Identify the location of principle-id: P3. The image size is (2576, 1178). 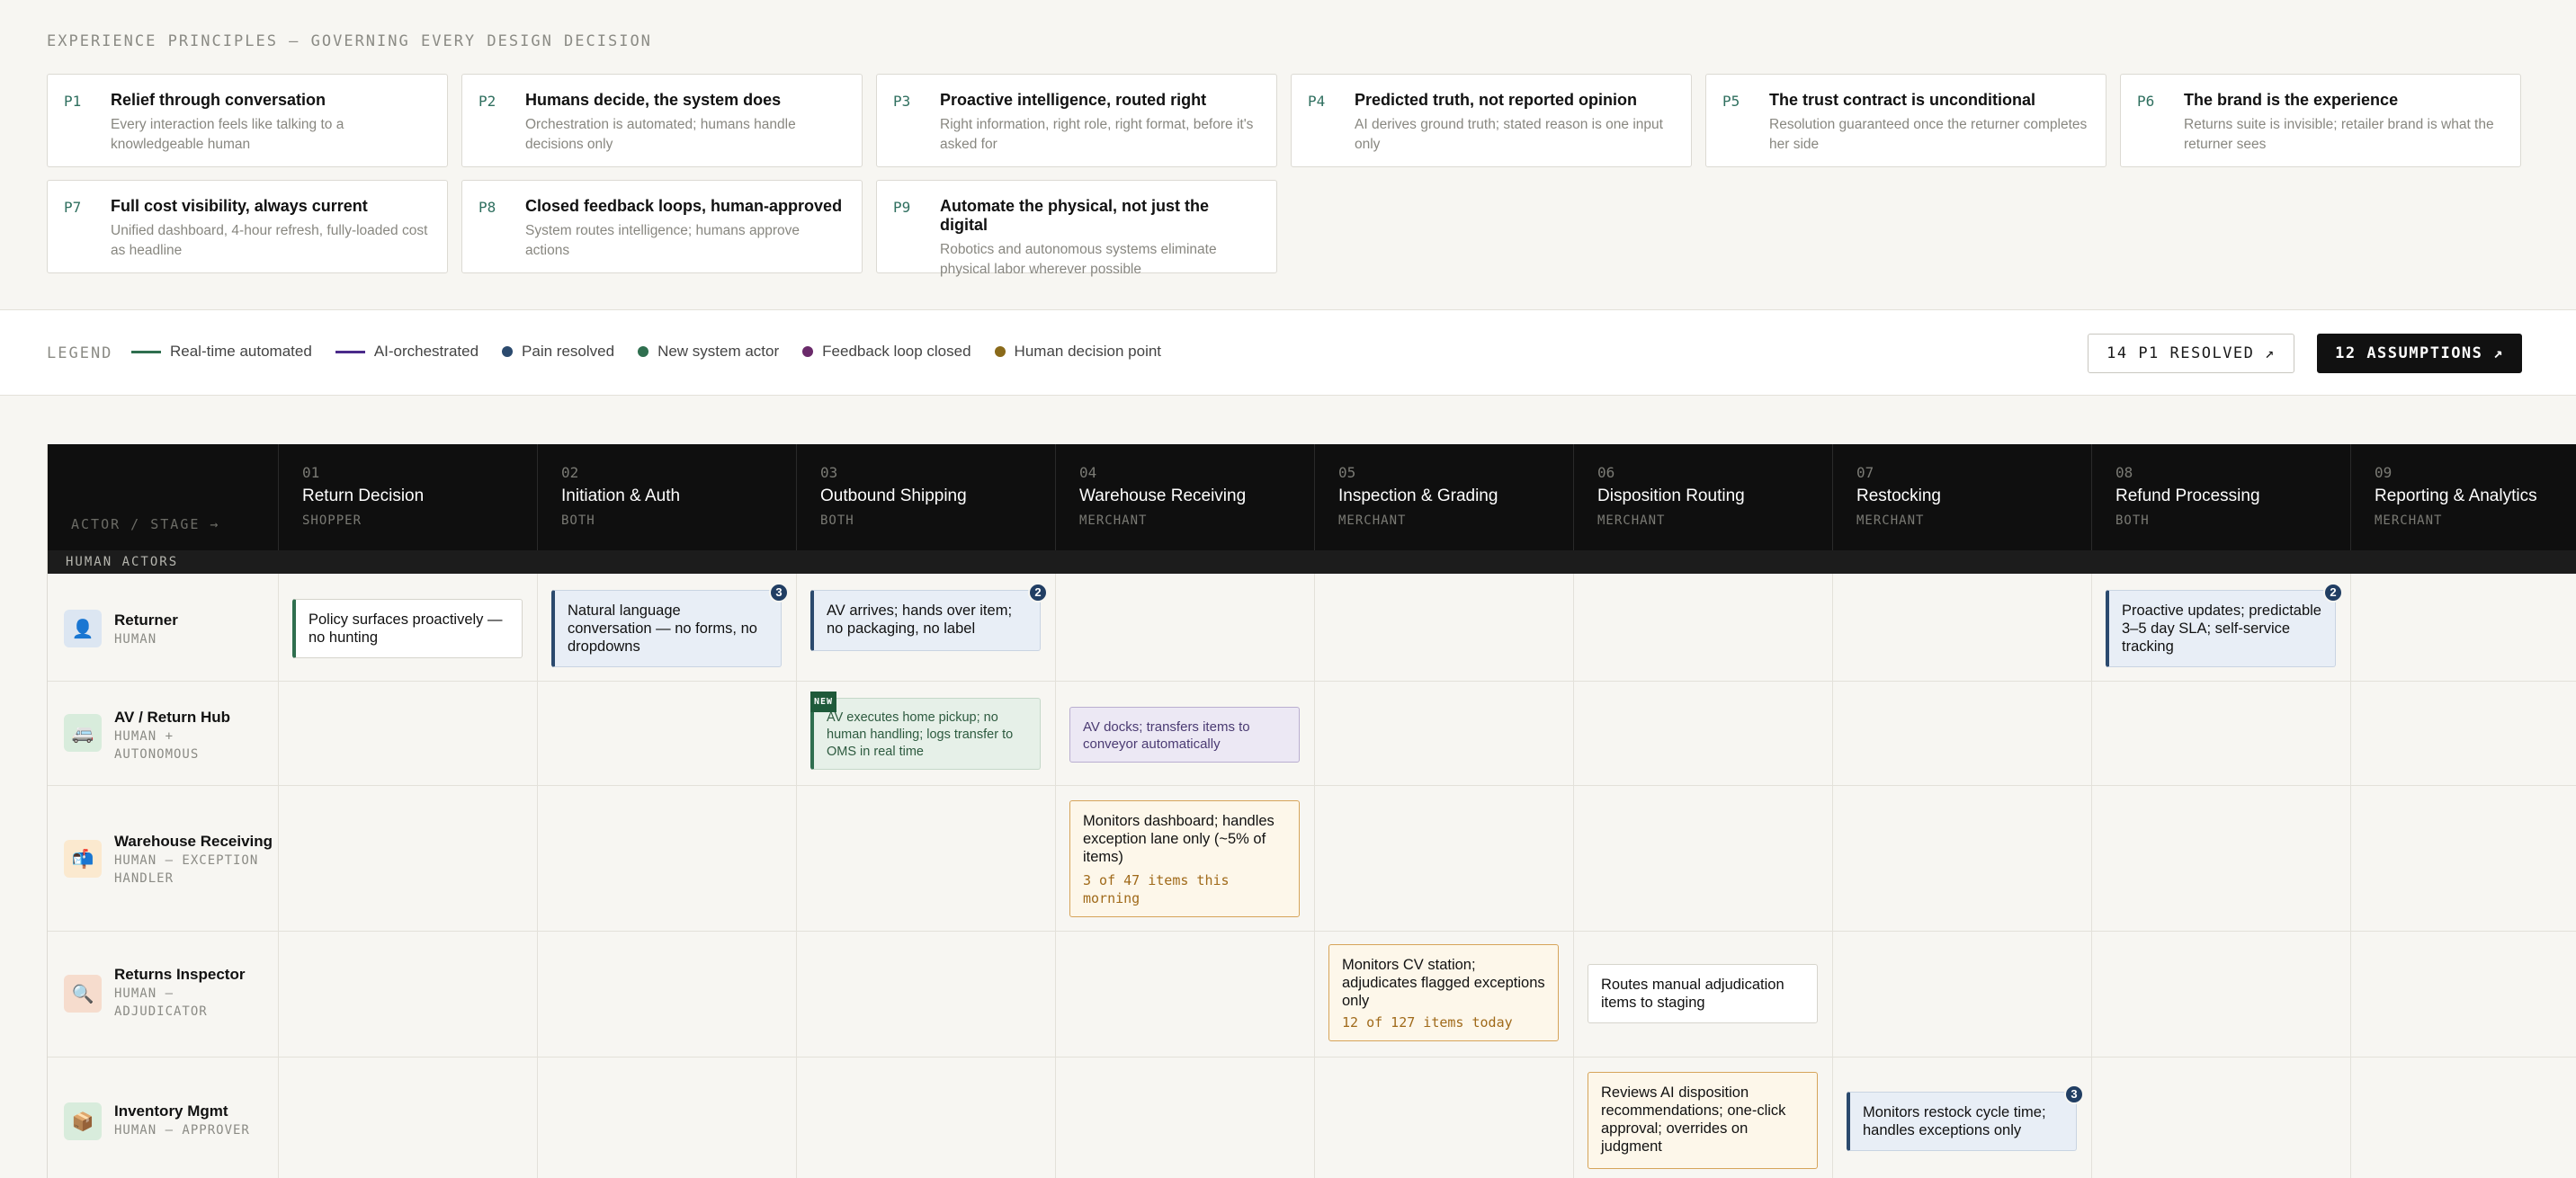
(902, 101).